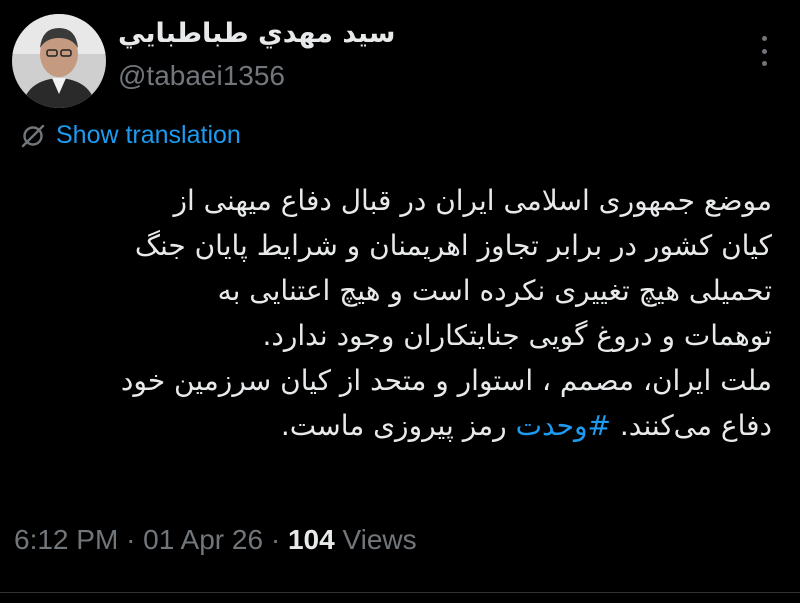 The height and width of the screenshot is (603, 800). I want to click on more-options-icon, so click(764, 51).